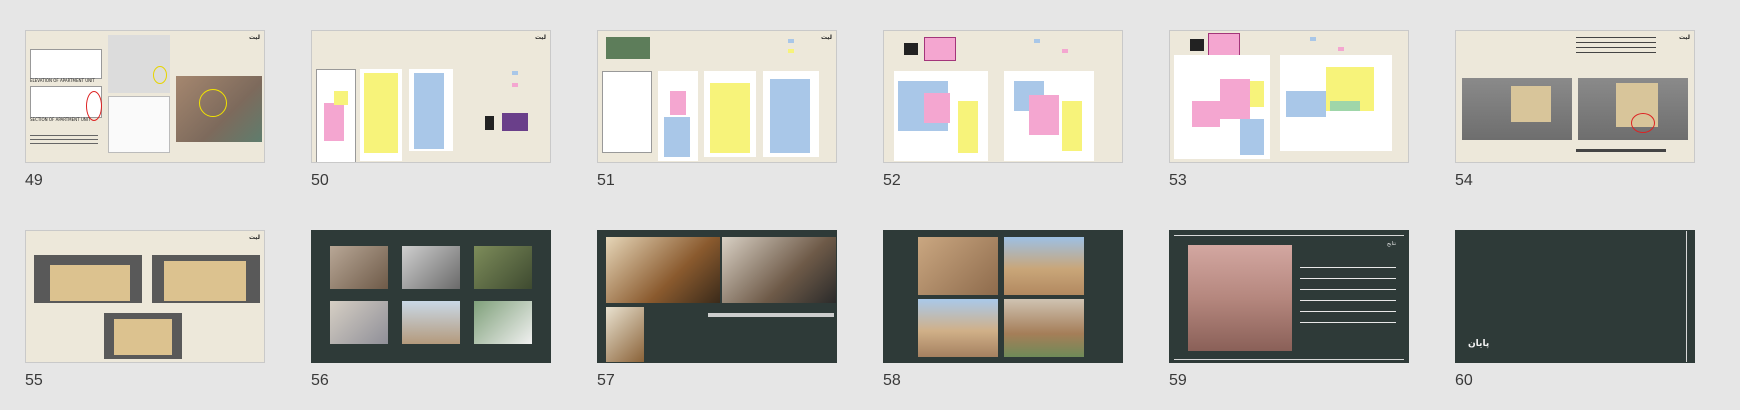 The width and height of the screenshot is (1740, 410). What do you see at coordinates (1348, 295) in the screenshot?
I see `bullet-lines` at bounding box center [1348, 295].